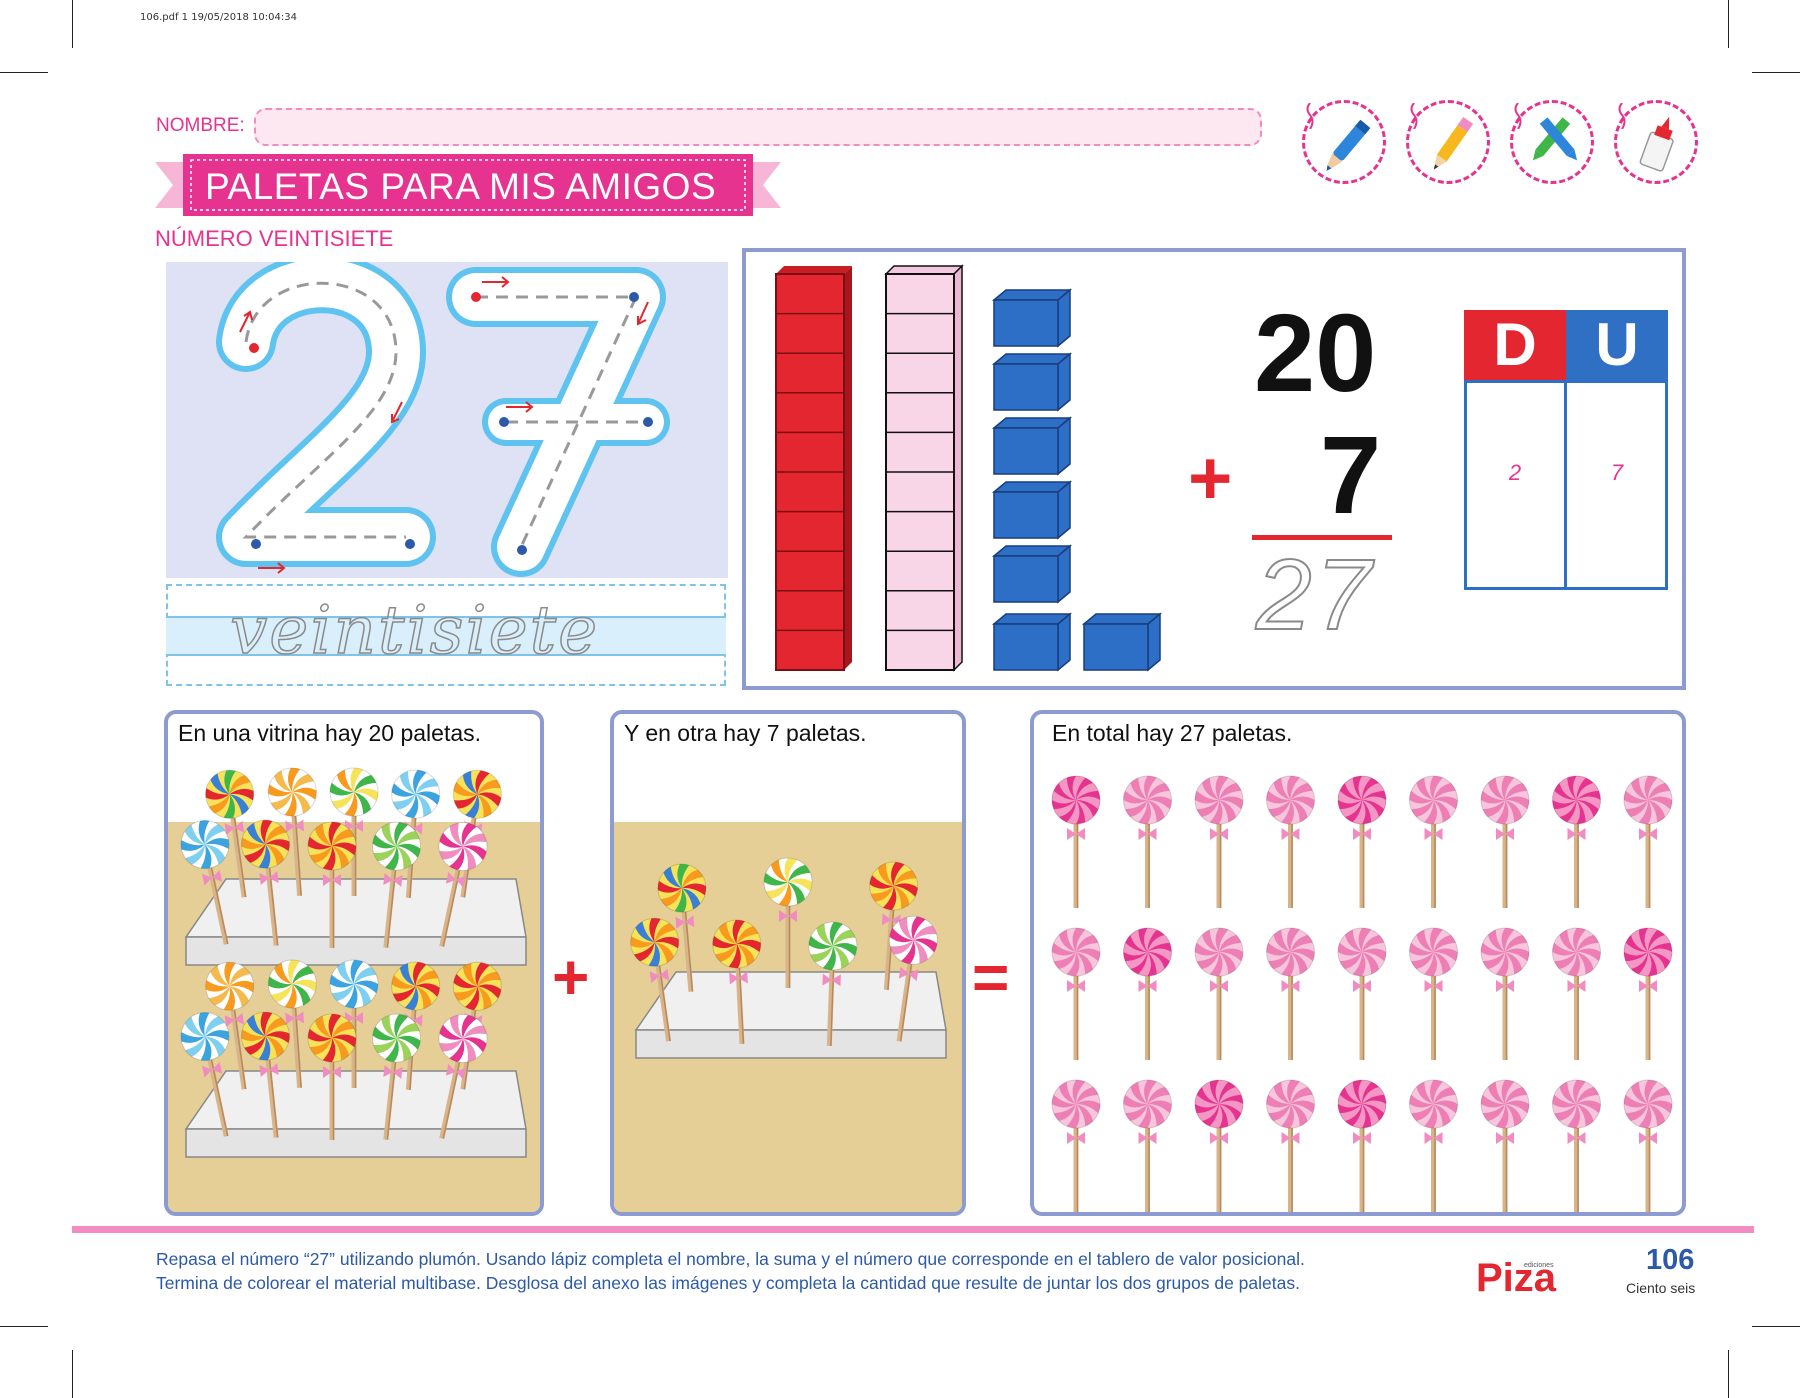 The width and height of the screenshot is (1800, 1398). Describe the element at coordinates (1351, 475) in the screenshot. I see `sum-units: 7` at that location.